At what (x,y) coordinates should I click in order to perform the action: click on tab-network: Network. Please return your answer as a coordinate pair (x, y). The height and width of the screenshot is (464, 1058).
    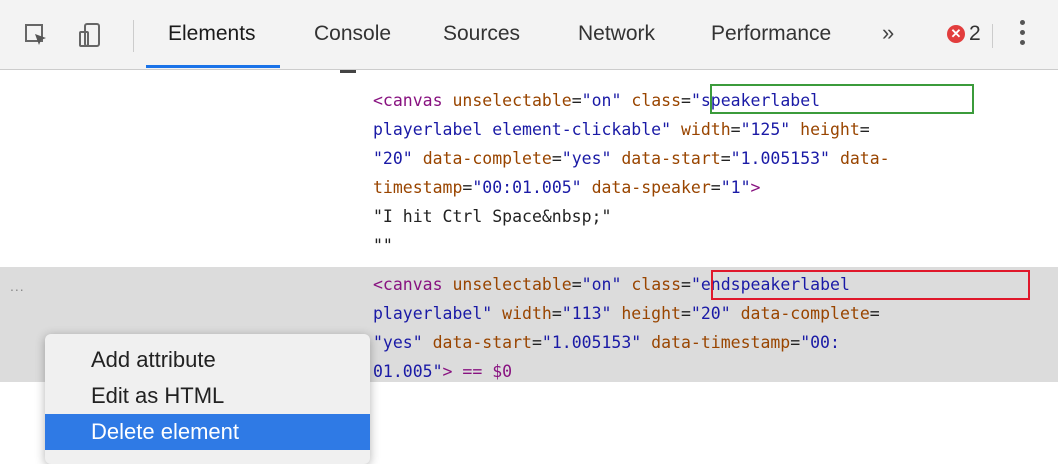
    Looking at the image, I should click on (616, 34).